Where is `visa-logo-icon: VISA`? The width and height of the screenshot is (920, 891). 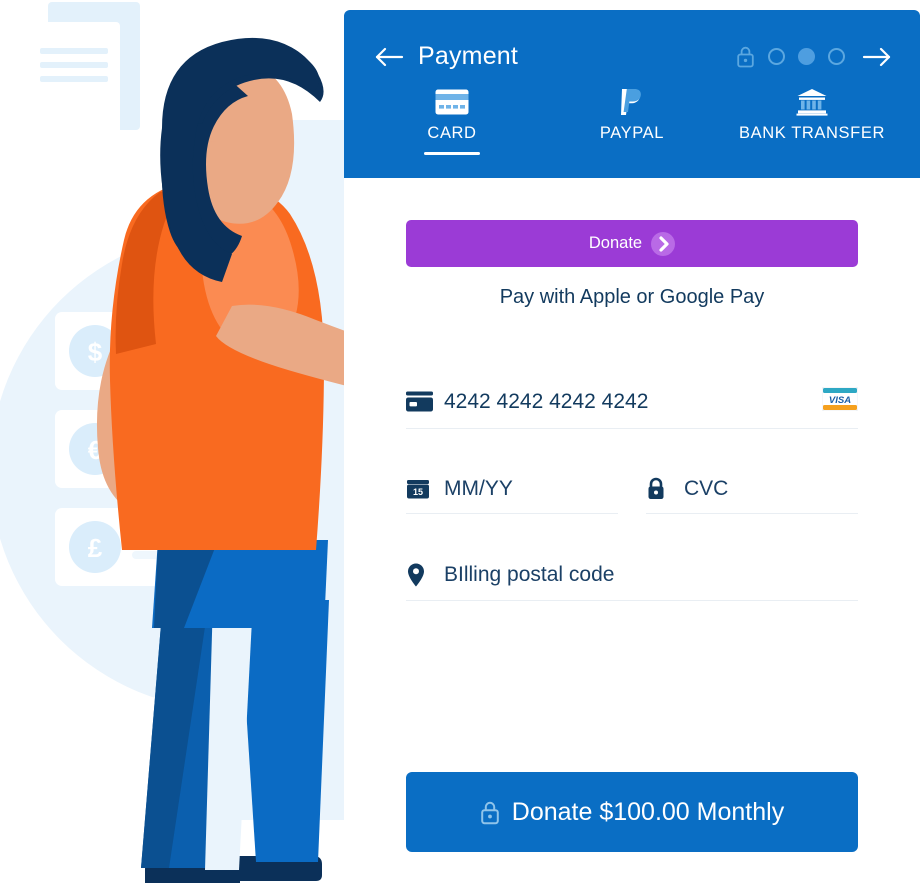 visa-logo-icon: VISA is located at coordinates (840, 401).